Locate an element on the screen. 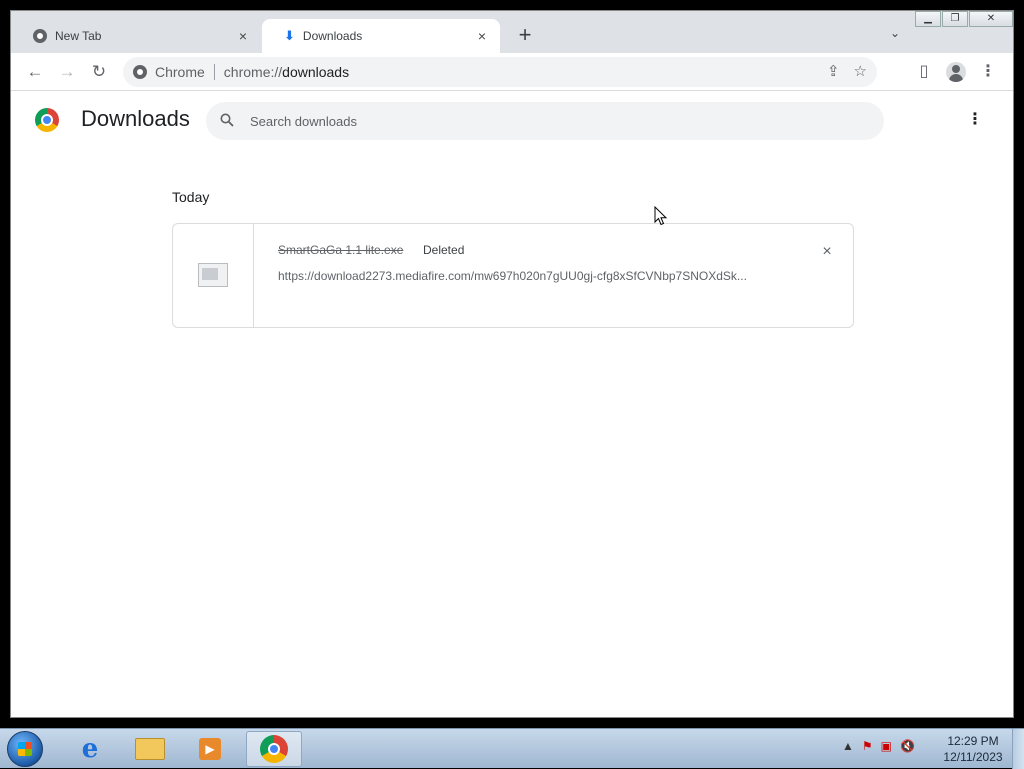 Image resolution: width=1024 pixels, height=769 pixels. window-controls: ▁ ❐ ✕ is located at coordinates (963, 20).